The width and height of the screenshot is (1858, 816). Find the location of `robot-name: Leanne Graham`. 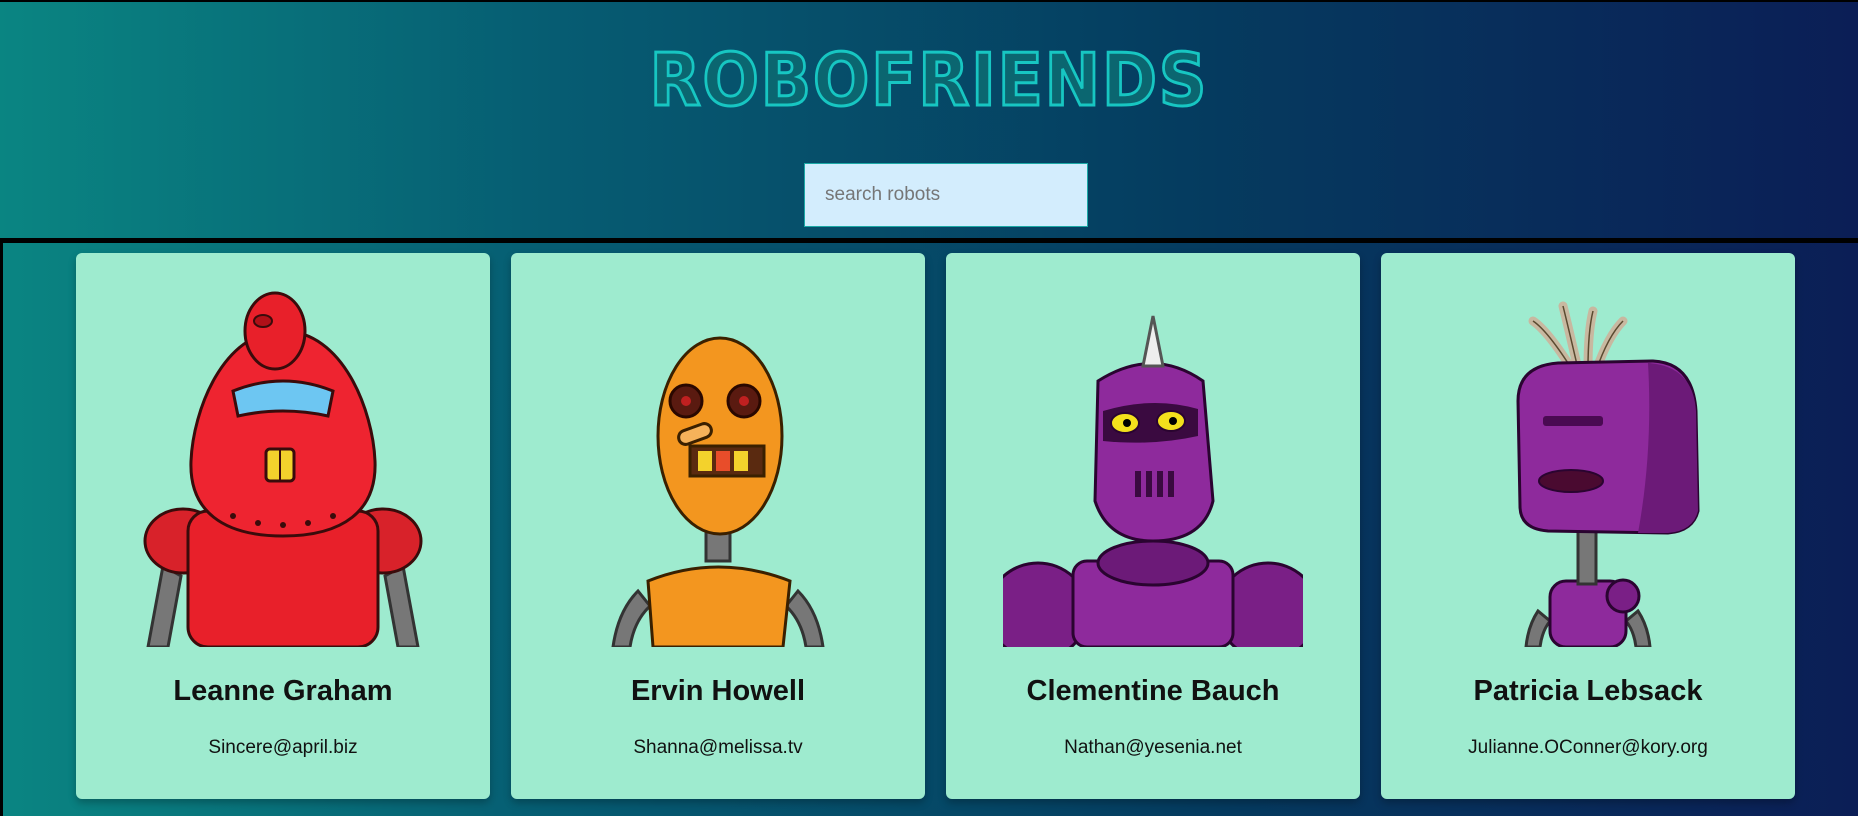

robot-name: Leanne Graham is located at coordinates (283, 691).